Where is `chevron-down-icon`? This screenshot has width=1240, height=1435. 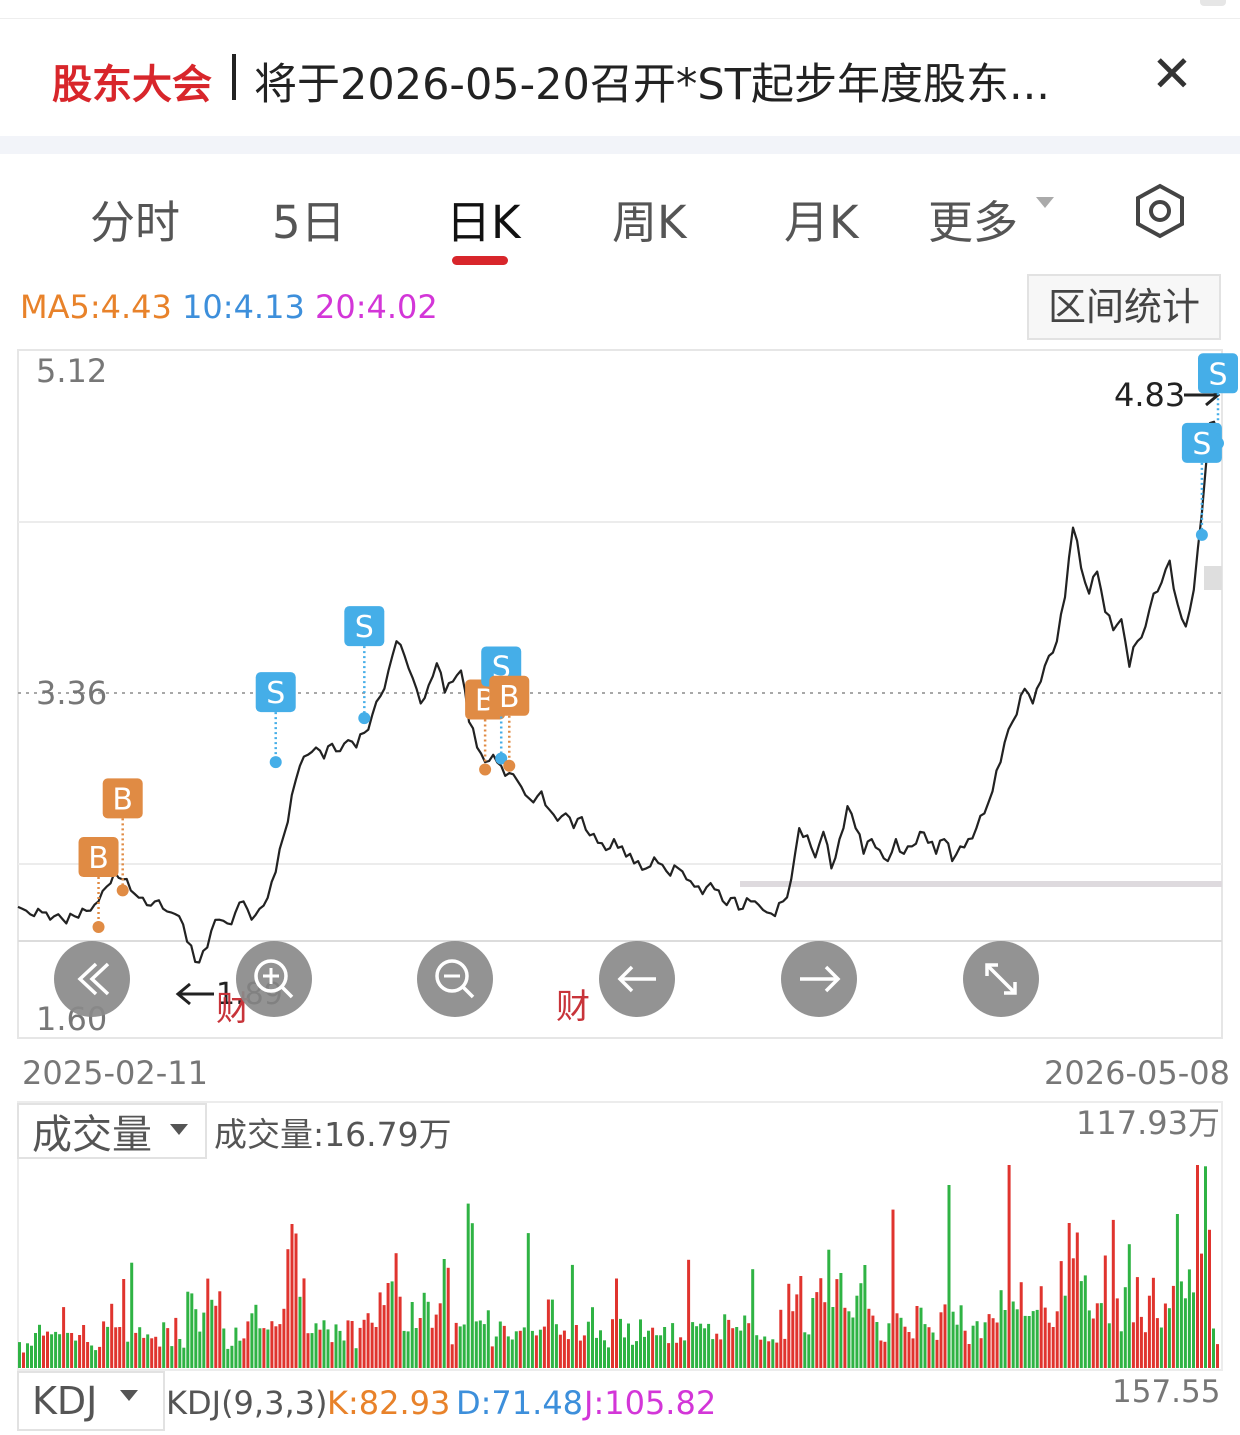 chevron-down-icon is located at coordinates (1045, 202).